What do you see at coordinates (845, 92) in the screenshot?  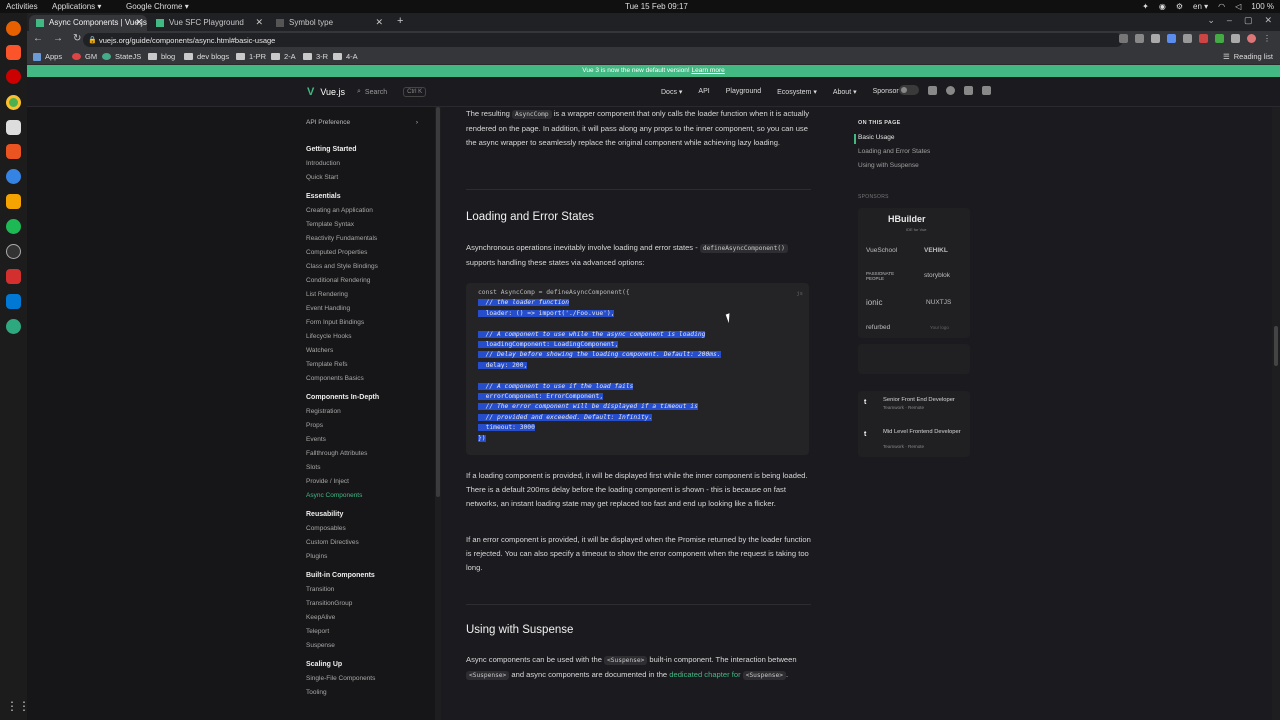 I see `nav-about: About ▾` at bounding box center [845, 92].